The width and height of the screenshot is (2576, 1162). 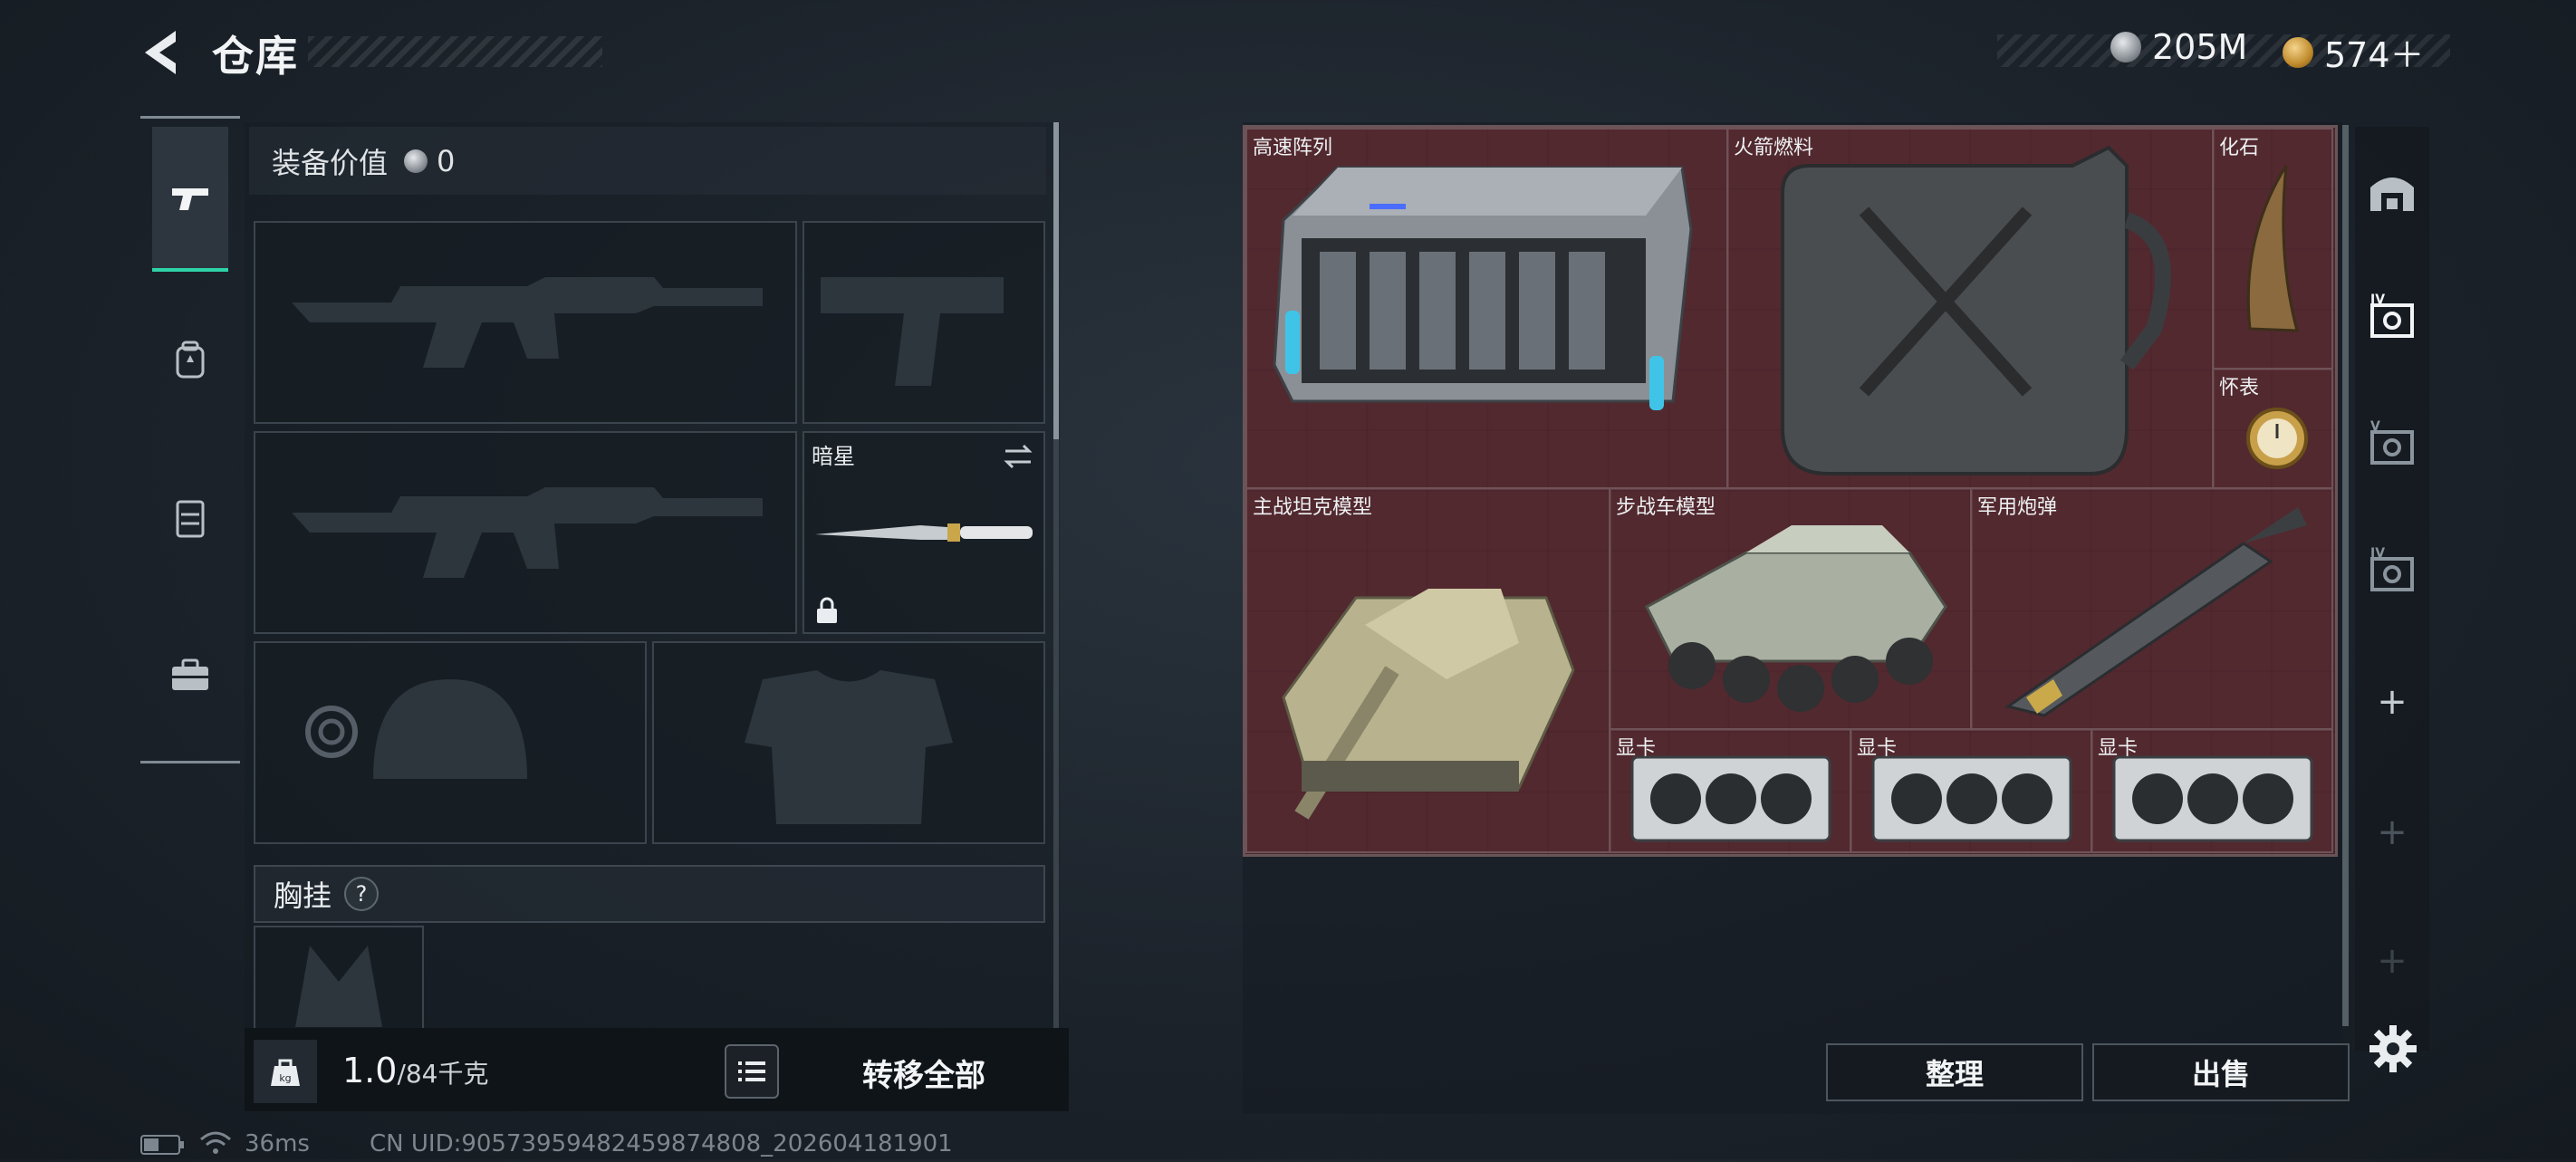 I want to click on equipment-value-bar: 装备价值 0, so click(x=647, y=161).